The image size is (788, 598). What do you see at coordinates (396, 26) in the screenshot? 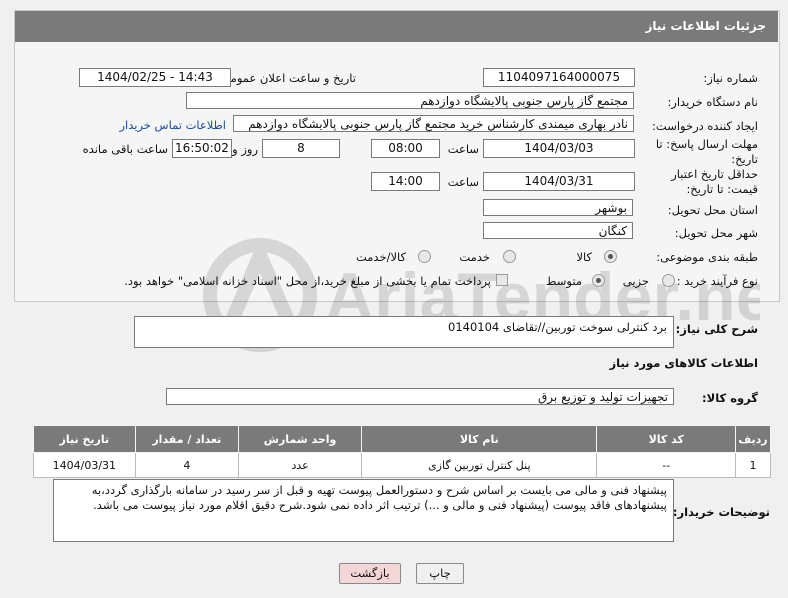
I see `panel-header: جزئیات اطلاعات نیاز` at bounding box center [396, 26].